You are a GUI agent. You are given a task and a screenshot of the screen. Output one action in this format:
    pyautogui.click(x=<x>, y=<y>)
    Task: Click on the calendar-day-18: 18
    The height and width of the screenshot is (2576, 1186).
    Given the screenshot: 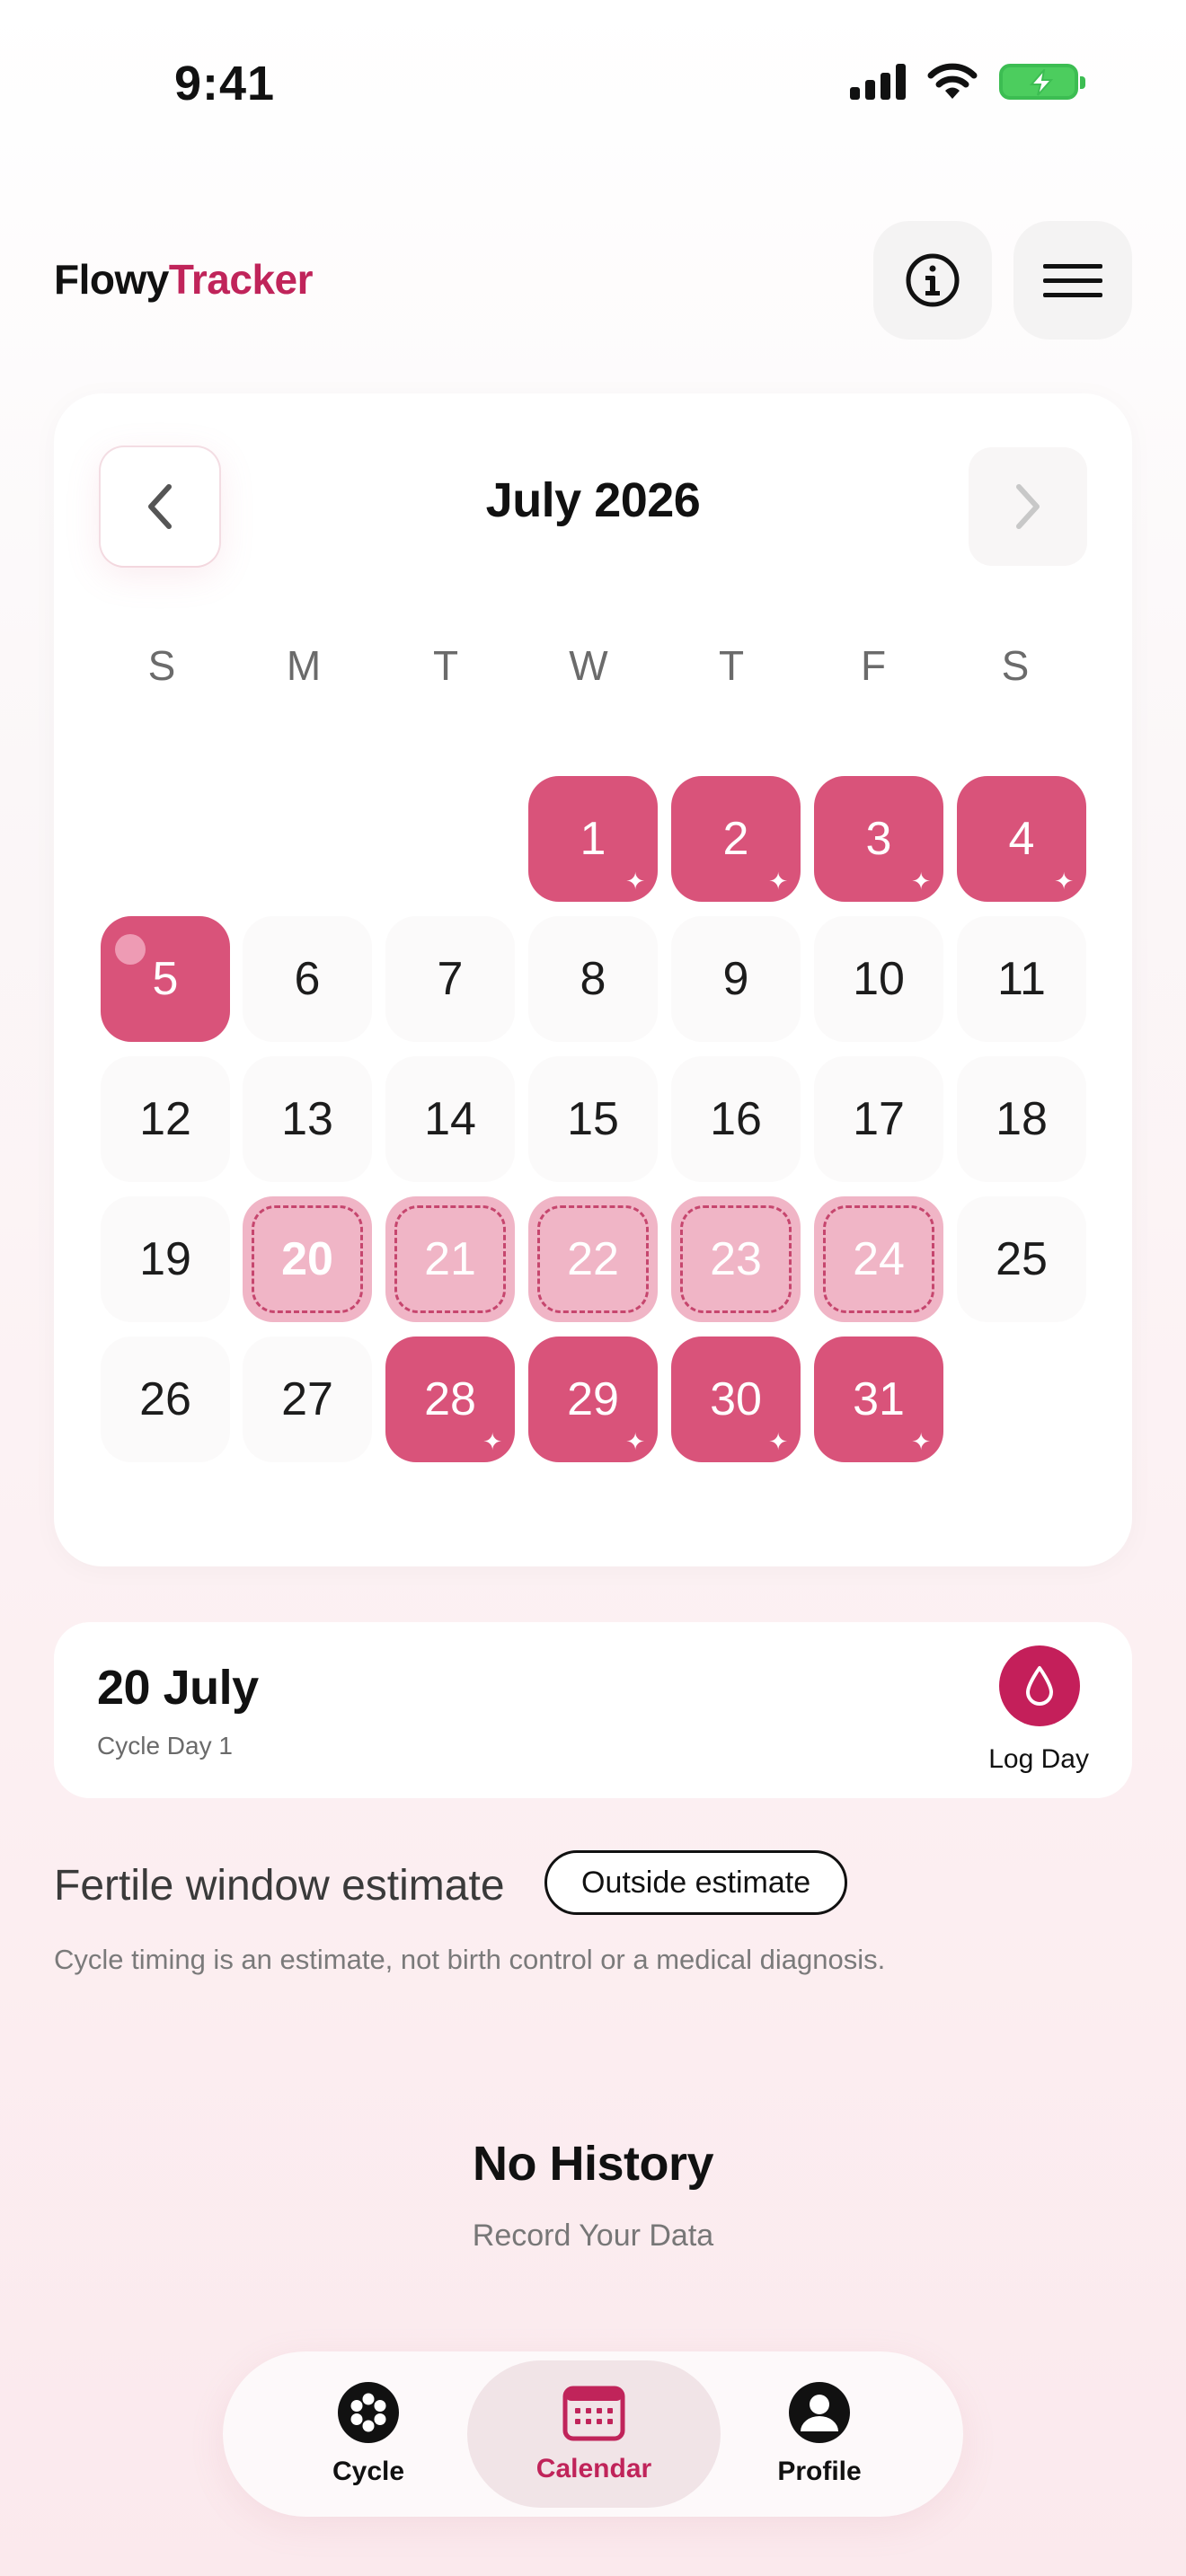 What is the action you would take?
    pyautogui.click(x=1021, y=1119)
    